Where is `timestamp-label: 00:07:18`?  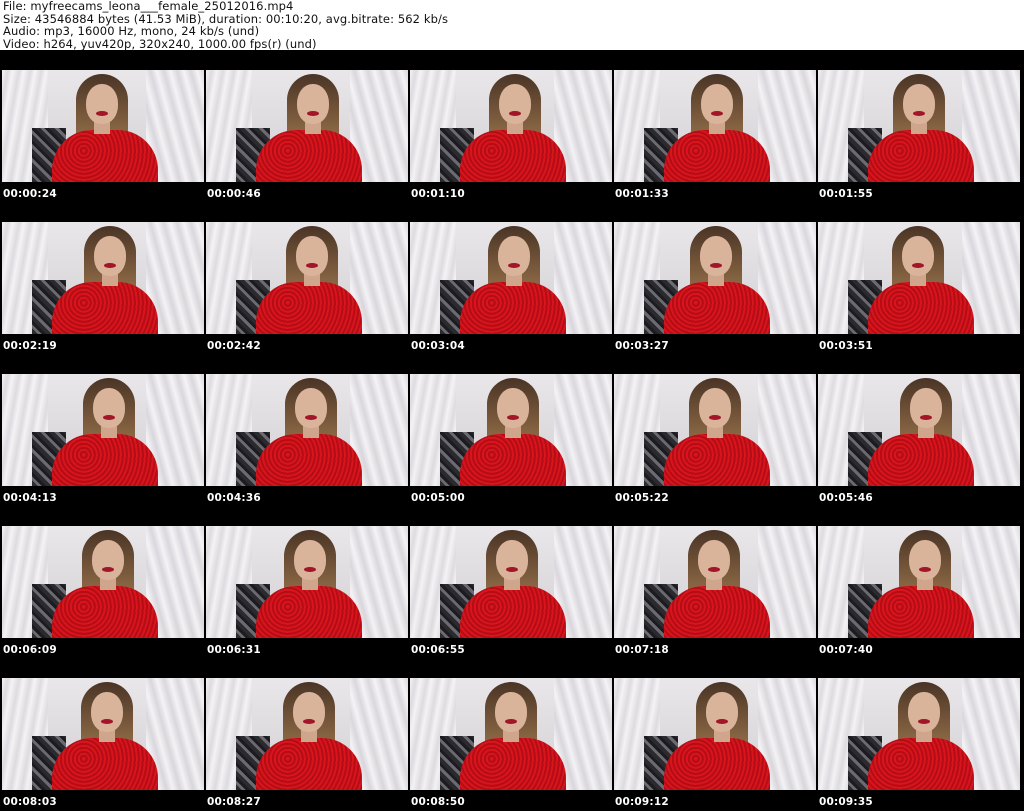 timestamp-label: 00:07:18 is located at coordinates (642, 650).